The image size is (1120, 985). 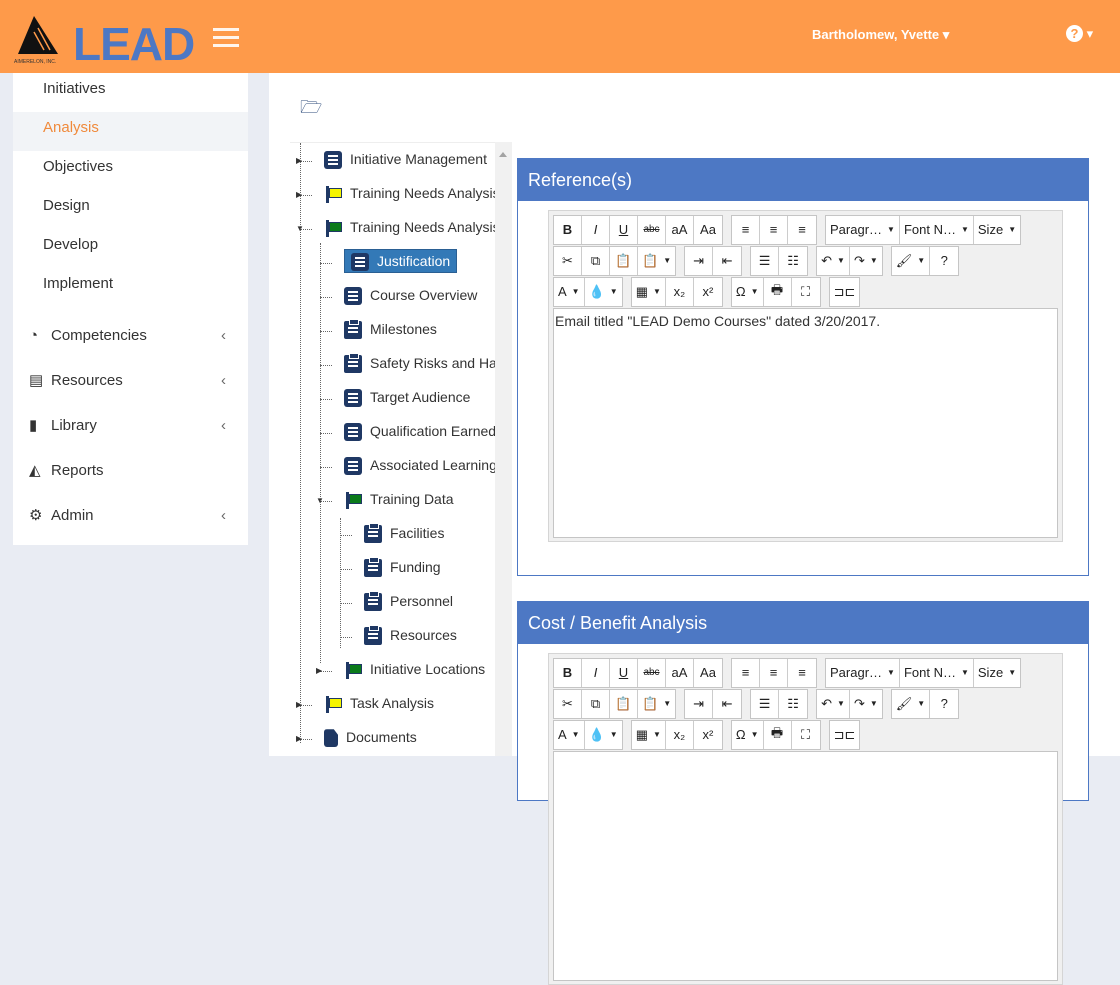 What do you see at coordinates (130, 131) in the screenshot?
I see `sidebar-item-analysis: Analysis` at bounding box center [130, 131].